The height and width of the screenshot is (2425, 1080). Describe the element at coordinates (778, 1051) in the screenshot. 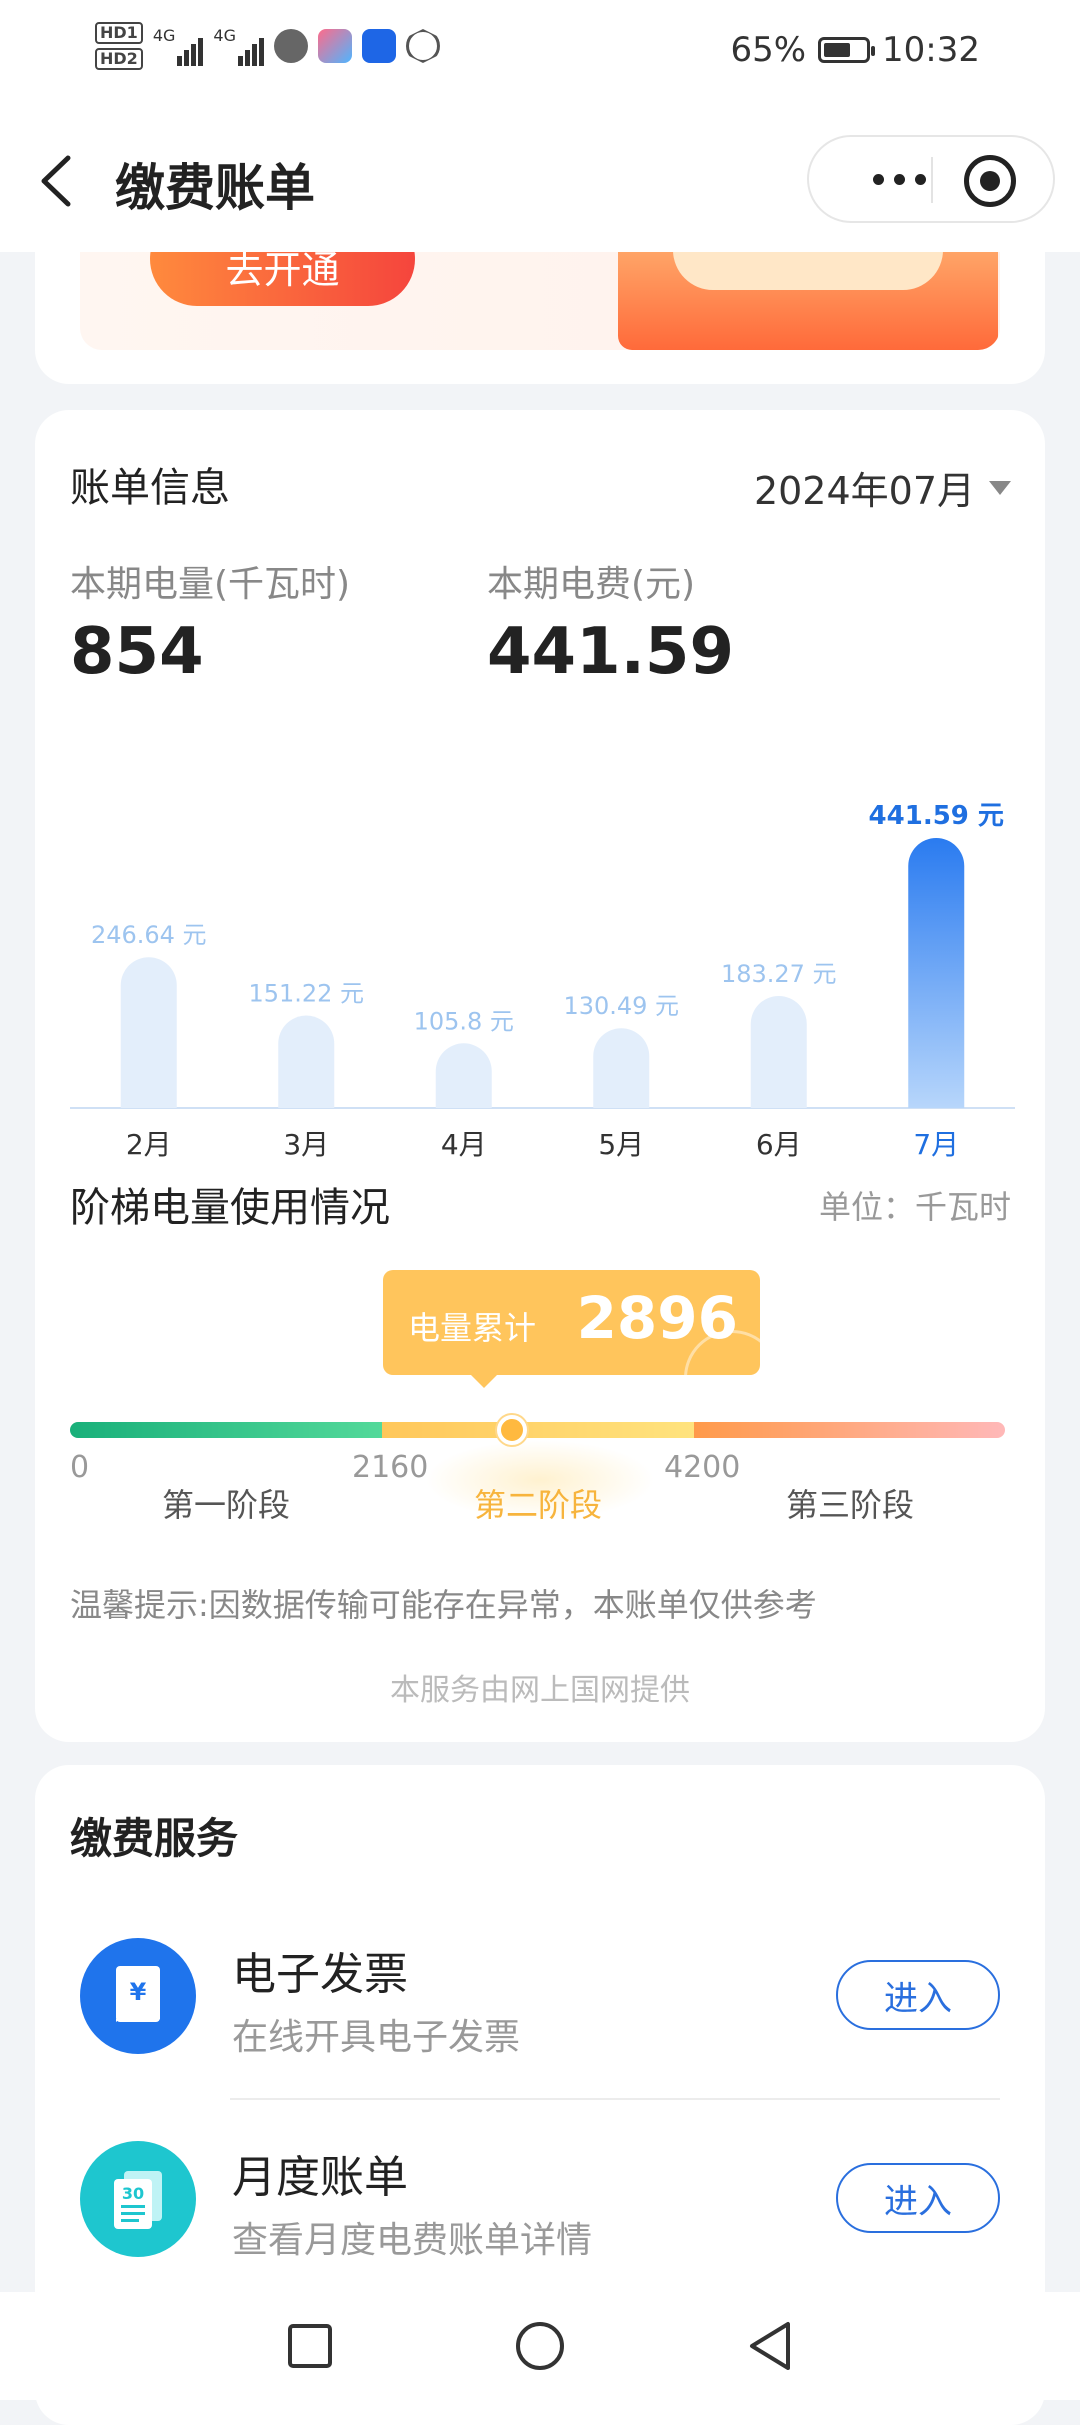

I see `bar-6月` at that location.